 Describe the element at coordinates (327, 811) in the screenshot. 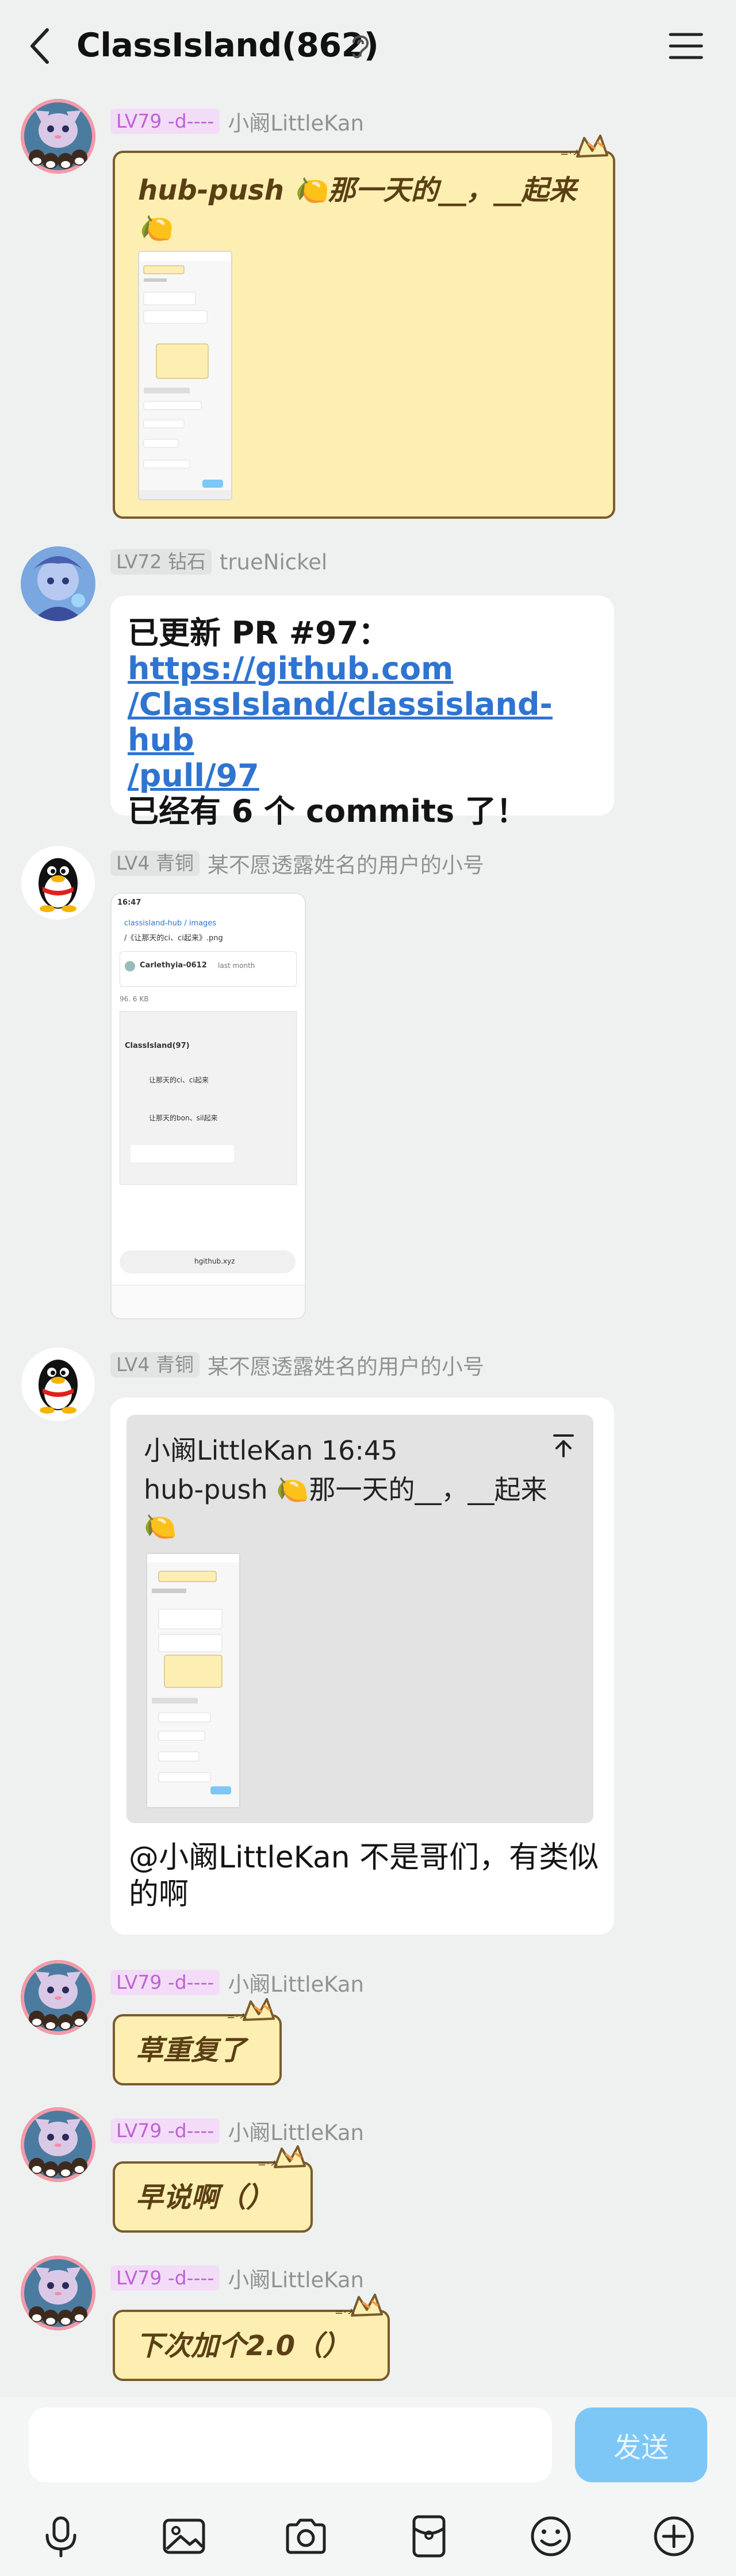

I see `message-text: 已经有 6 个 commits 了！` at that location.